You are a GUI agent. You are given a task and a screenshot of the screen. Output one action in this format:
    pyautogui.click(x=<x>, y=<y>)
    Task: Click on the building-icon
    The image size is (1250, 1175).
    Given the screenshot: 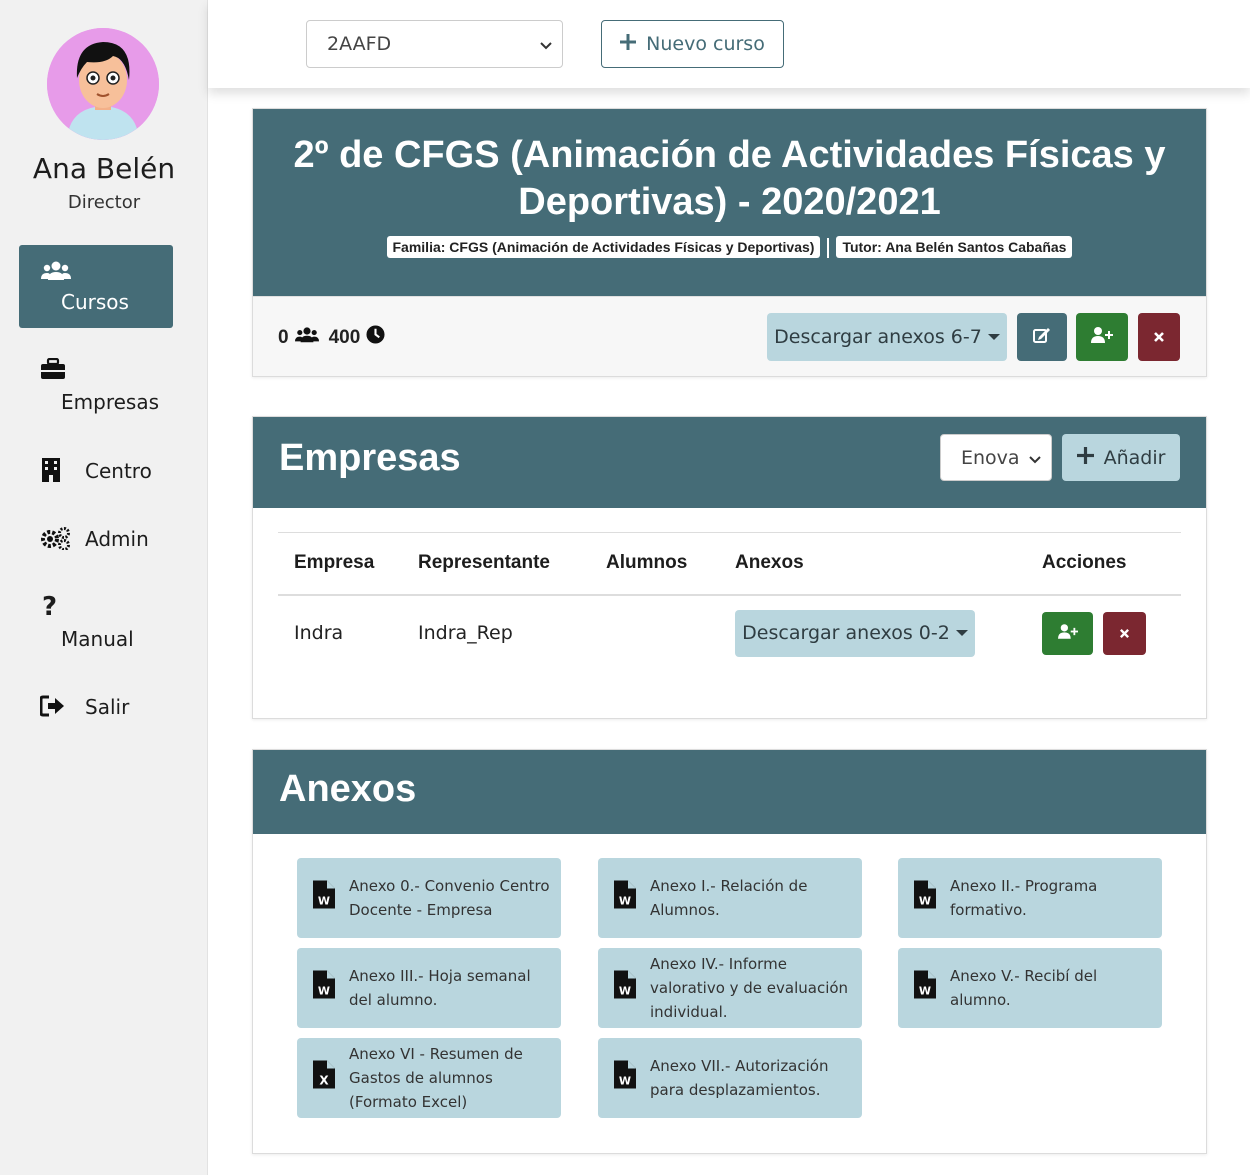 What is the action you would take?
    pyautogui.click(x=51, y=470)
    